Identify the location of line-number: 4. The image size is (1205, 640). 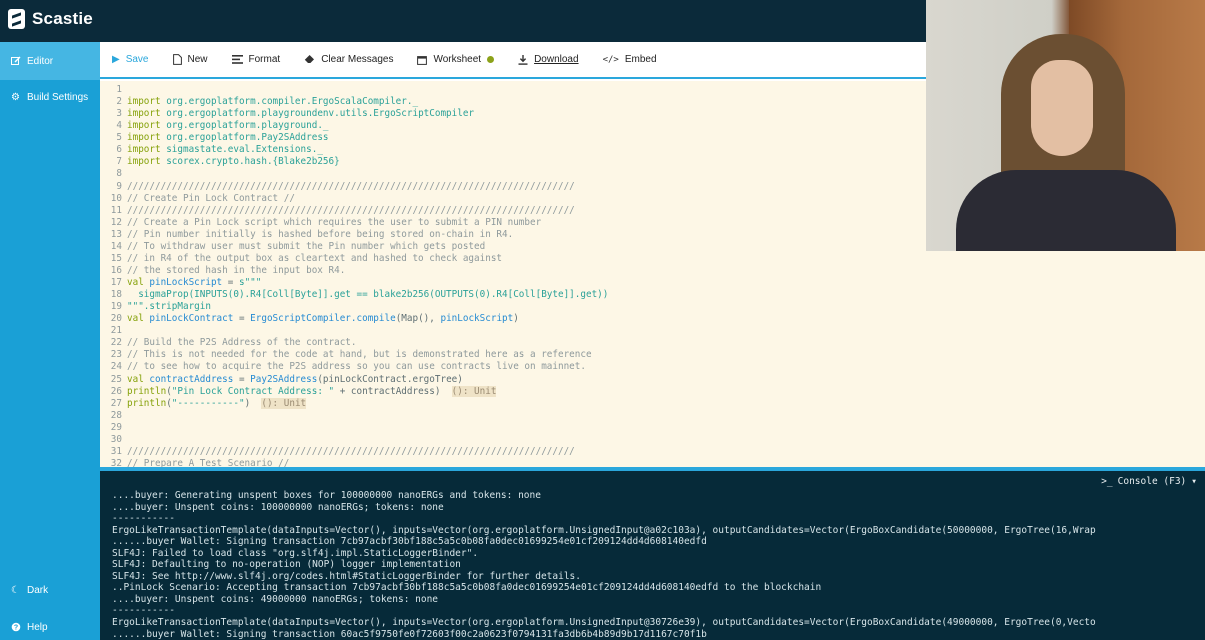
(119, 126).